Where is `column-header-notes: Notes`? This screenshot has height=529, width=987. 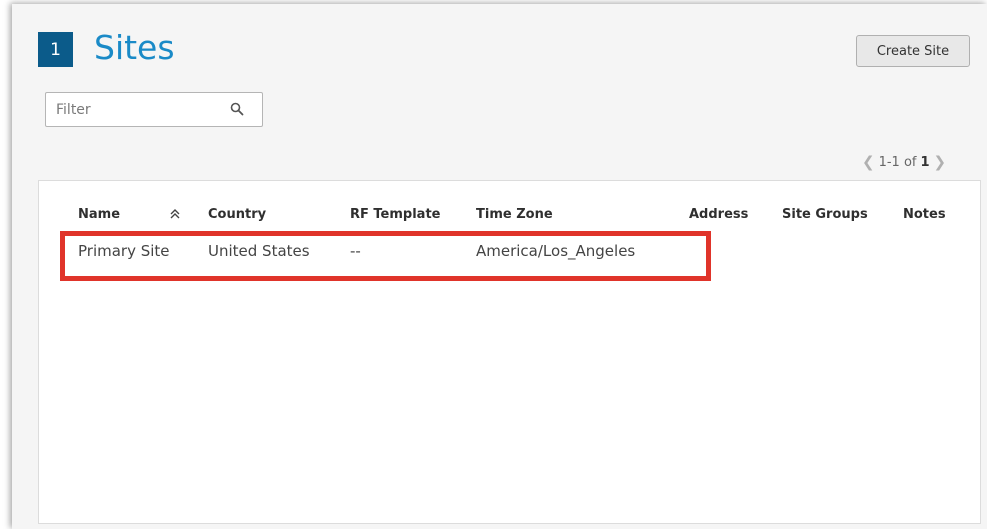 column-header-notes: Notes is located at coordinates (924, 214).